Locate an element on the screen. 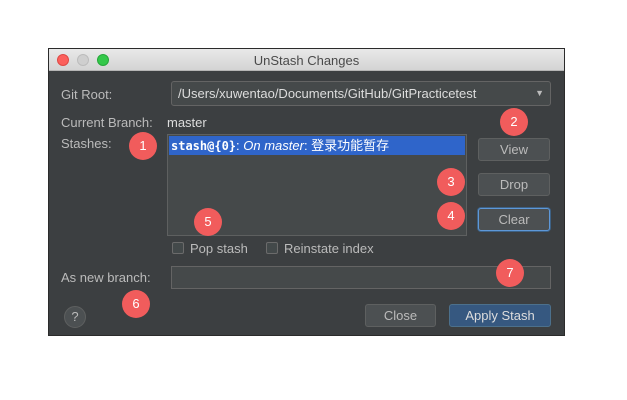 The image size is (627, 400). close-button: Close is located at coordinates (400, 315).